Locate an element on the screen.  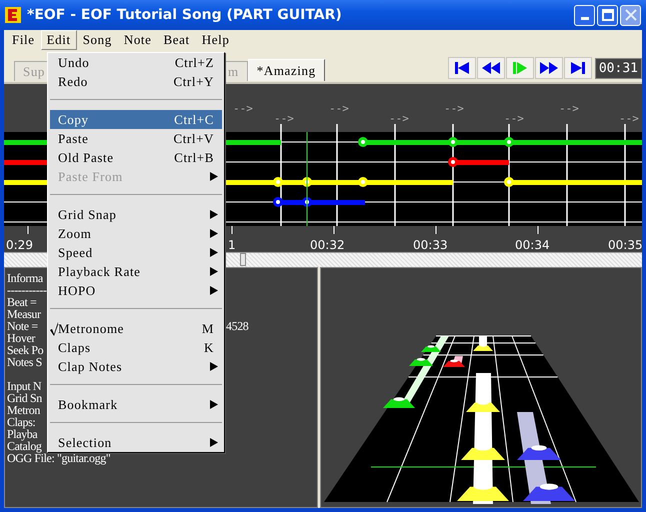
shortcut-label: M is located at coordinates (208, 328).